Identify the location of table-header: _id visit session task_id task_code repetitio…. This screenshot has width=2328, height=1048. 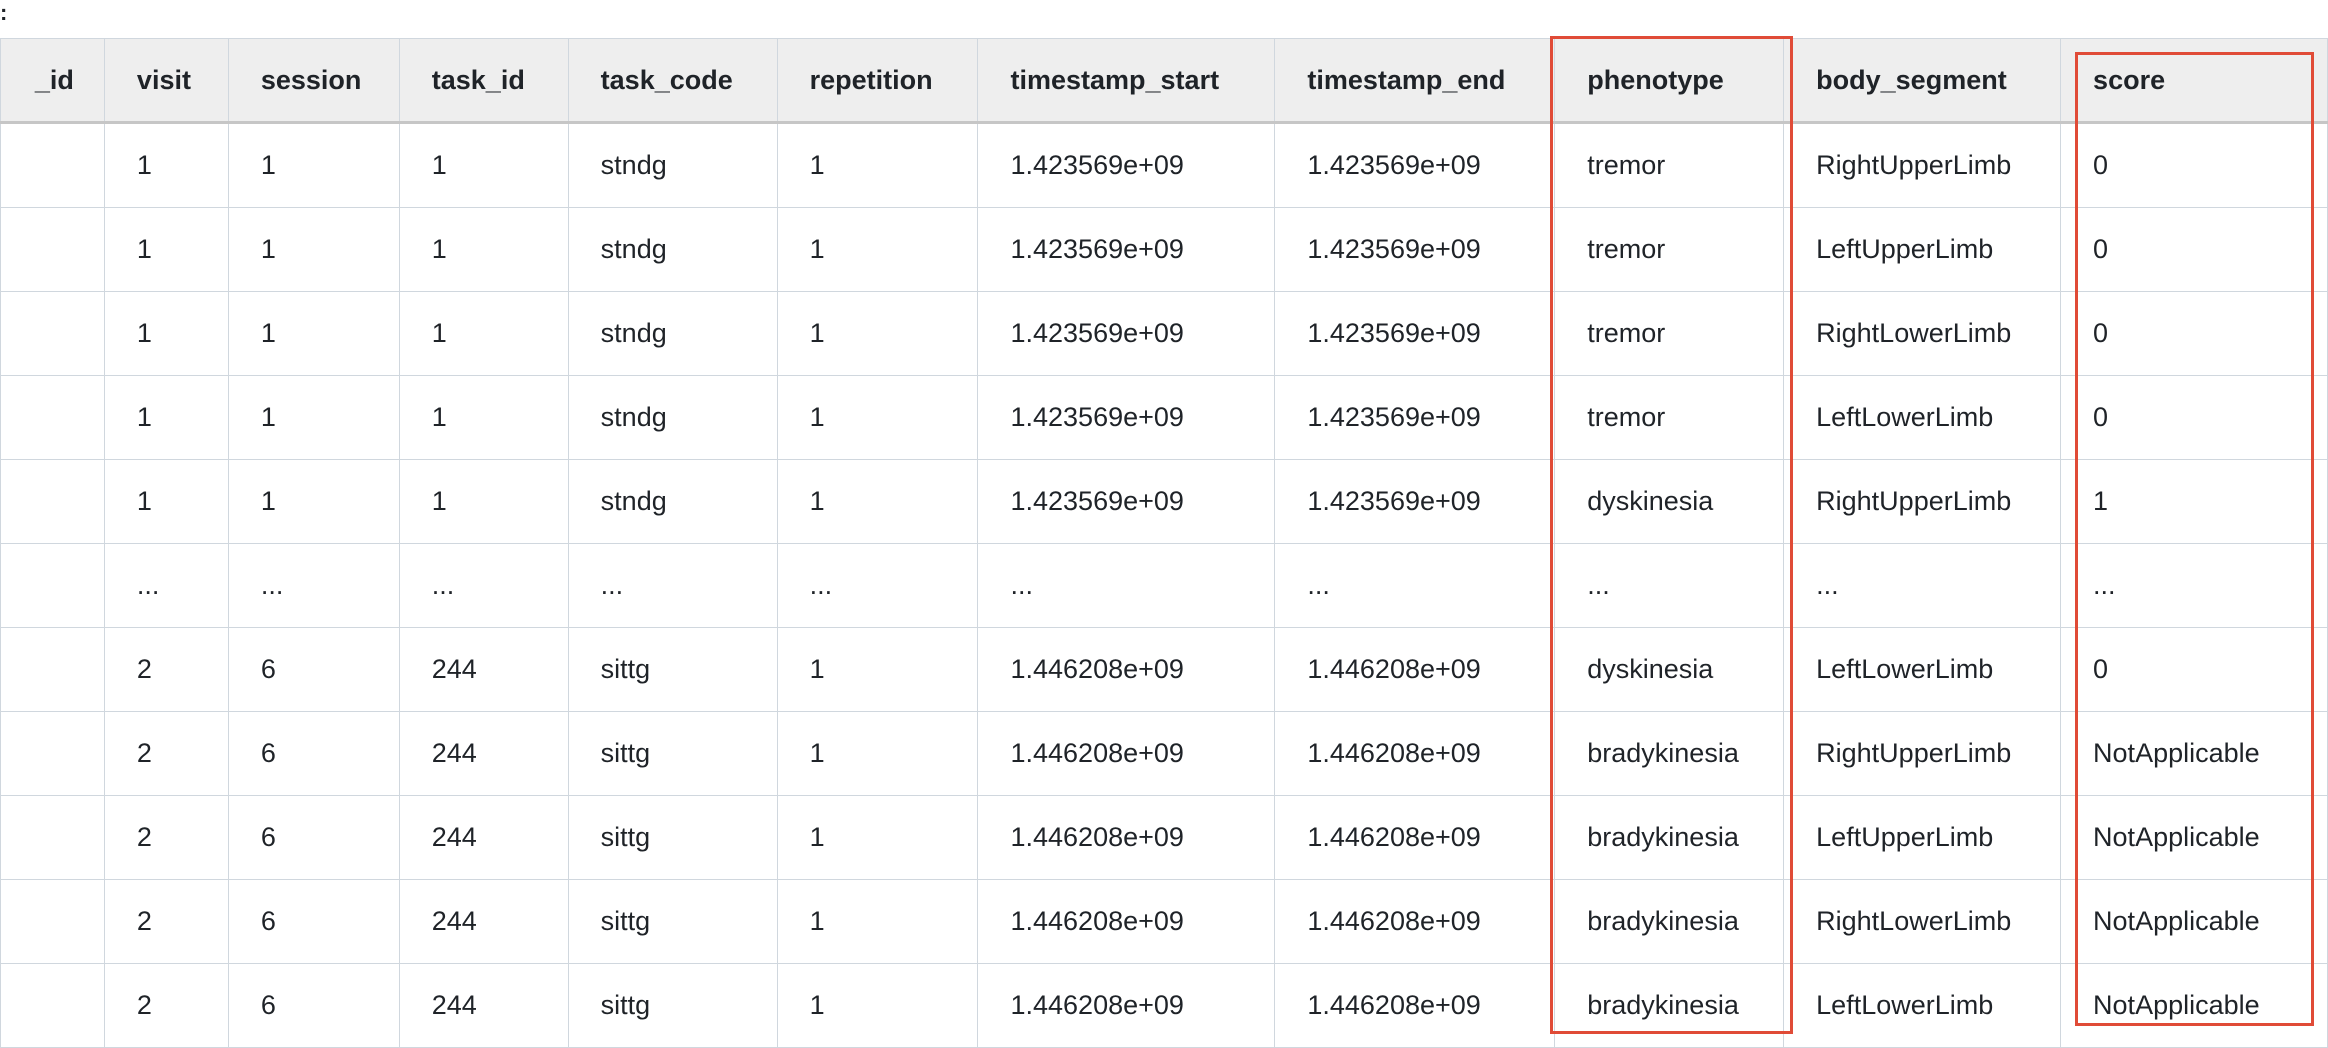
(1164, 81).